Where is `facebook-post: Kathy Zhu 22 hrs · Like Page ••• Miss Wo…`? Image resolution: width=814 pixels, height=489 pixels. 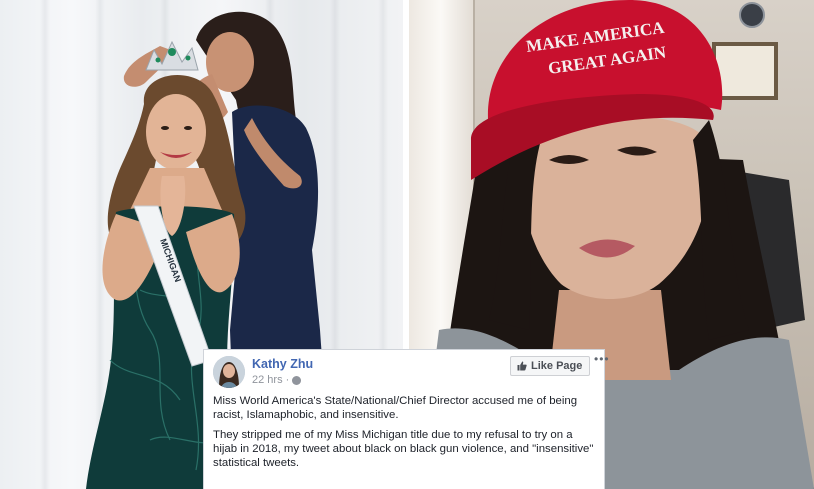
facebook-post: Kathy Zhu 22 hrs · Like Page ••• Miss Wo… is located at coordinates (406, 419).